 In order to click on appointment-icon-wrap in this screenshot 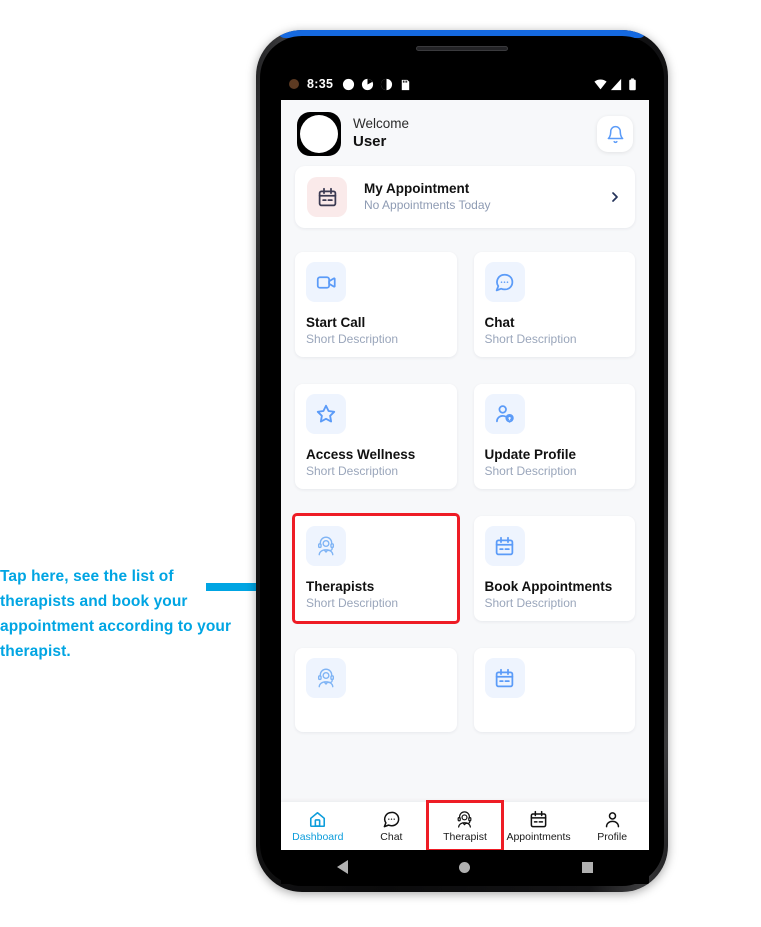, I will do `click(327, 197)`.